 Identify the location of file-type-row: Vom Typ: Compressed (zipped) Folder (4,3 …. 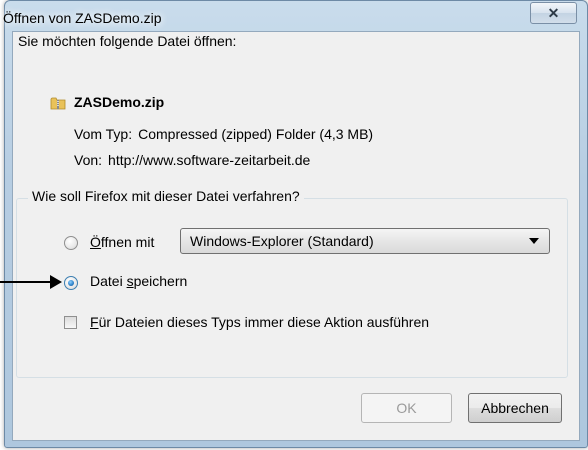
(223, 134).